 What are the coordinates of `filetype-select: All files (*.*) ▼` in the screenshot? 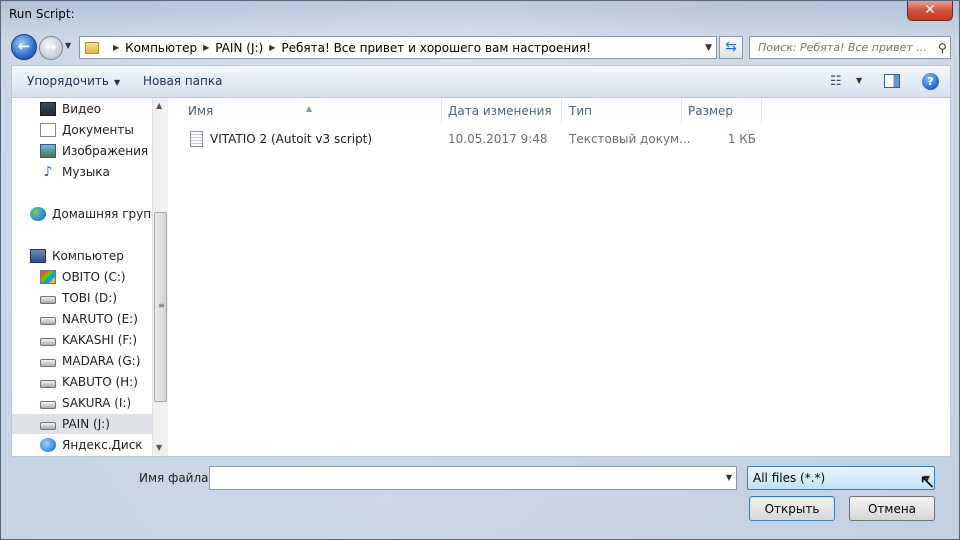 It's located at (841, 478).